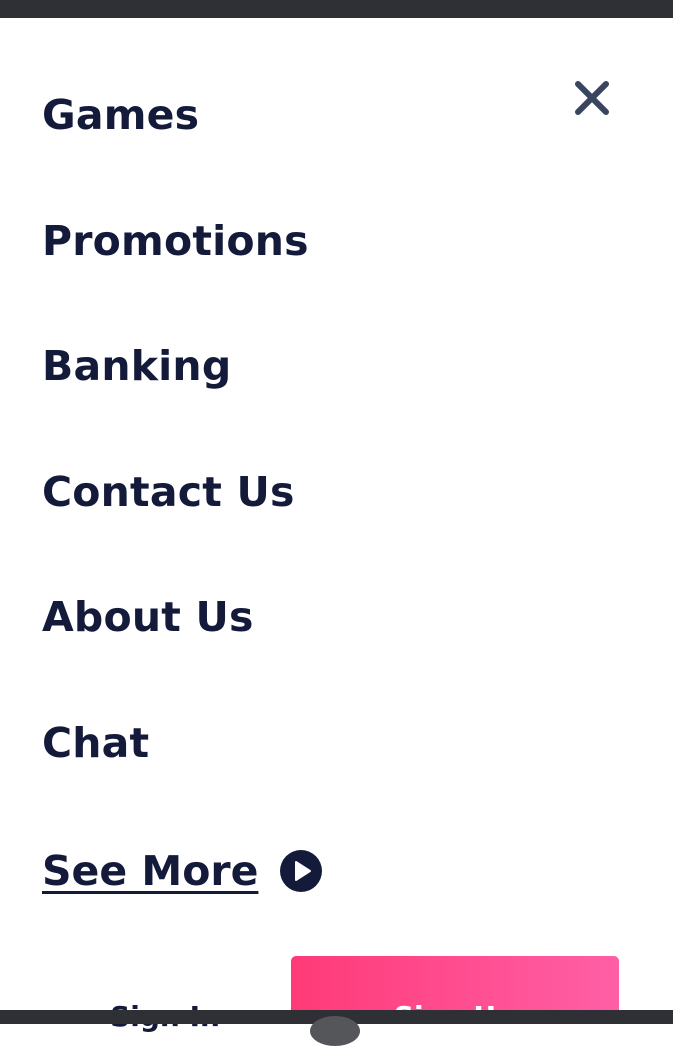 This screenshot has width=673, height=1046. I want to click on menu-item-label: Contact Us, so click(168, 492).